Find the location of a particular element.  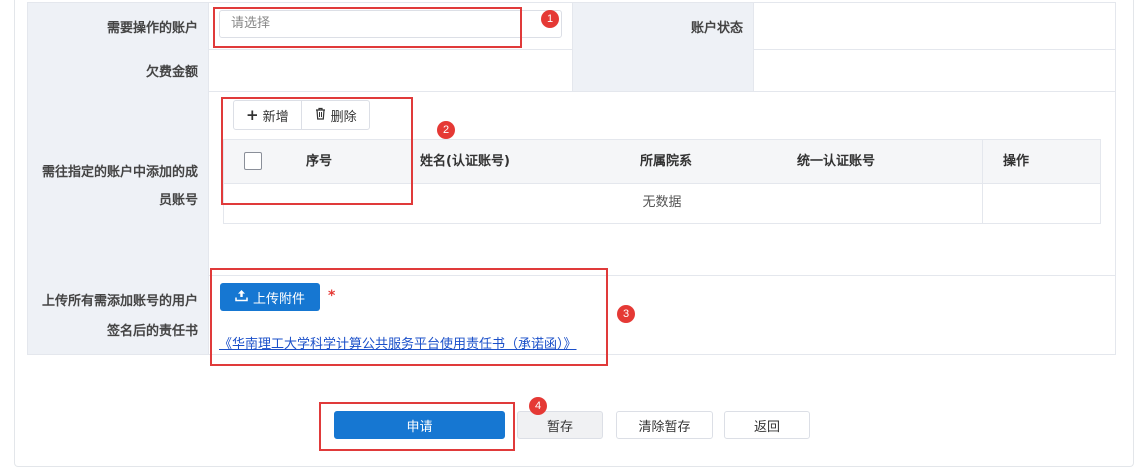

back-button: 返回 is located at coordinates (767, 425).